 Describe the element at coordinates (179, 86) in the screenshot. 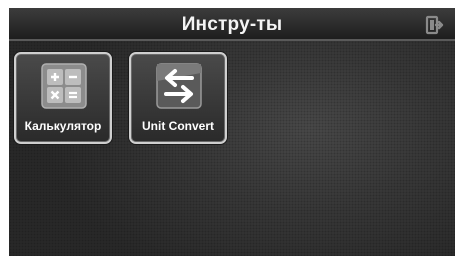

I see `unit-convert-icon` at that location.